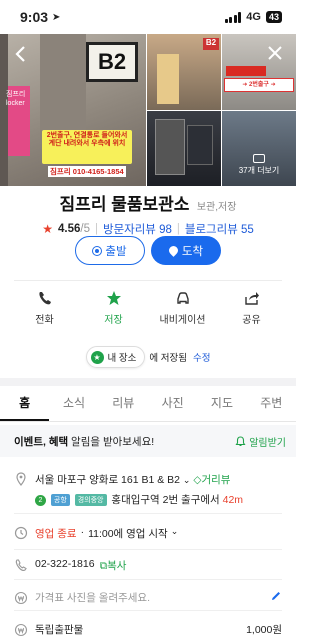  Describe the element at coordinates (201, 357) in the screenshot. I see `edit-saved-link: 수정` at that location.